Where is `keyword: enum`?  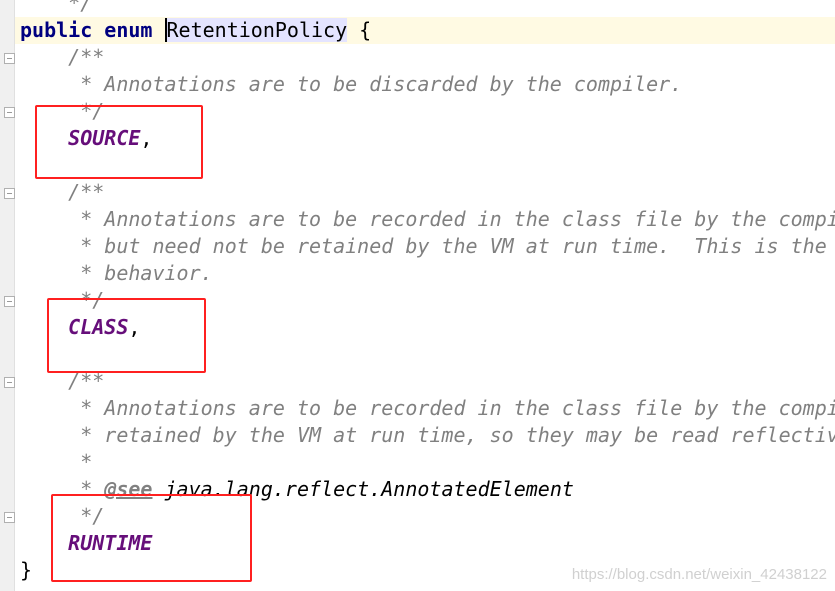 keyword: enum is located at coordinates (134, 30).